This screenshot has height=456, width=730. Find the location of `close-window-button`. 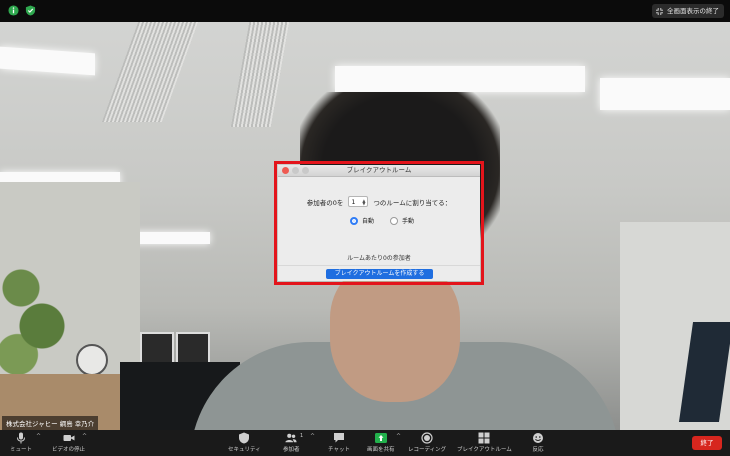

close-window-button is located at coordinates (285, 170).